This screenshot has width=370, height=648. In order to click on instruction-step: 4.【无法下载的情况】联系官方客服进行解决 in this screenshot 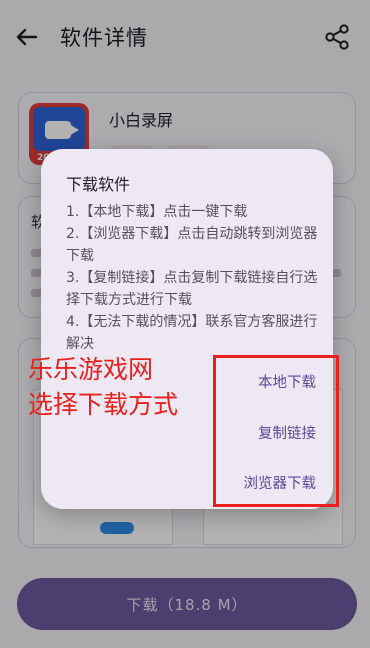, I will do `click(192, 333)`.